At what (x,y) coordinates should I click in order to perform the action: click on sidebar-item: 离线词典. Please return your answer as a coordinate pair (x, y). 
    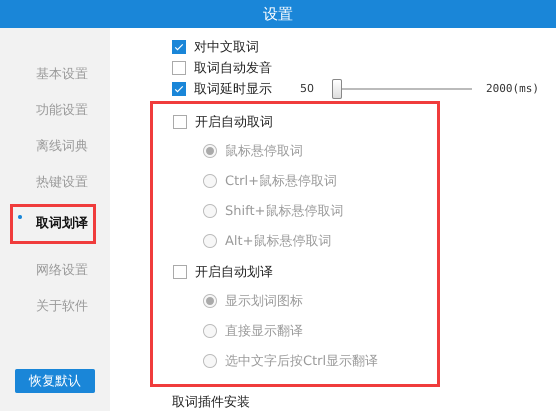
    Looking at the image, I should click on (53, 144).